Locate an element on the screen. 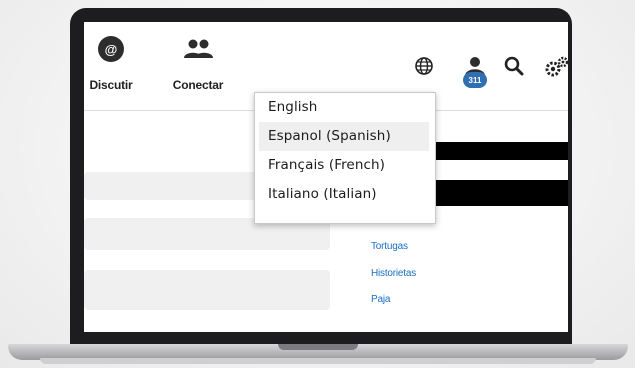 This screenshot has width=635, height=368. side-link: Historietas is located at coordinates (393, 273).